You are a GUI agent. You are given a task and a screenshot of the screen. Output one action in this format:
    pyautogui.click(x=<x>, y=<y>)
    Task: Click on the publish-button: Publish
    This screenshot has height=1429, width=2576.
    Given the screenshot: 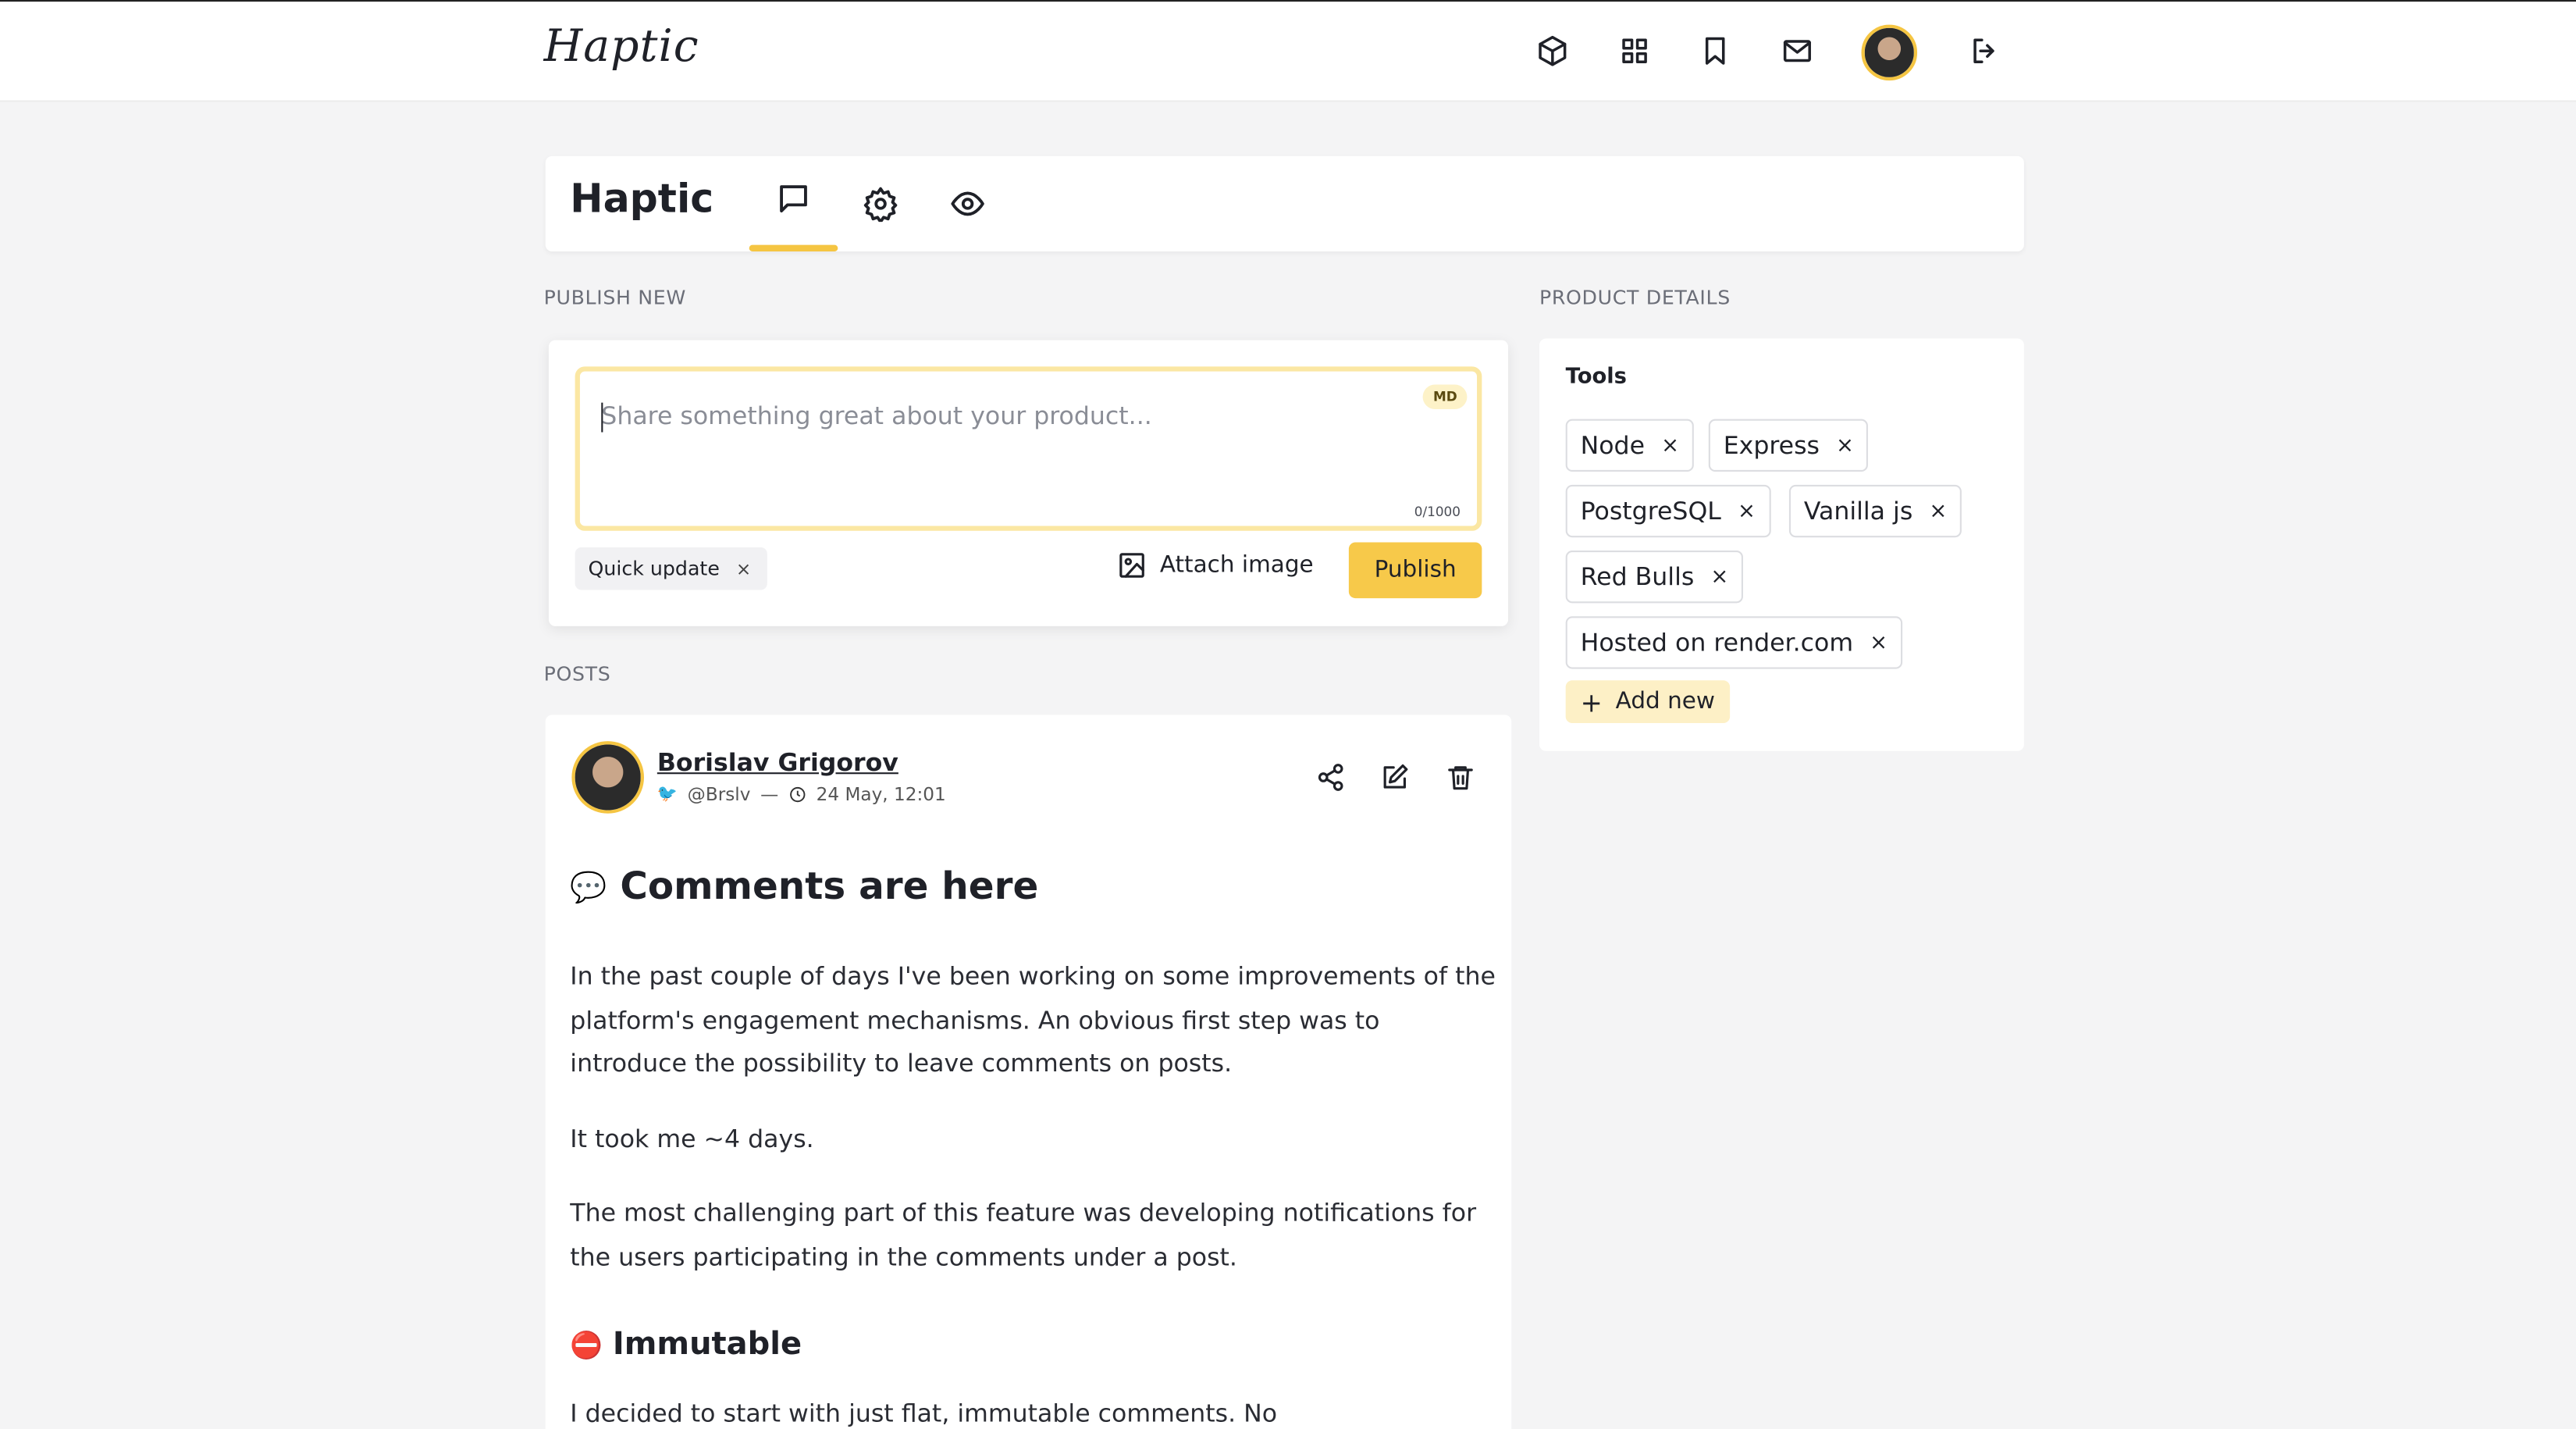 What is the action you would take?
    pyautogui.click(x=1415, y=570)
    